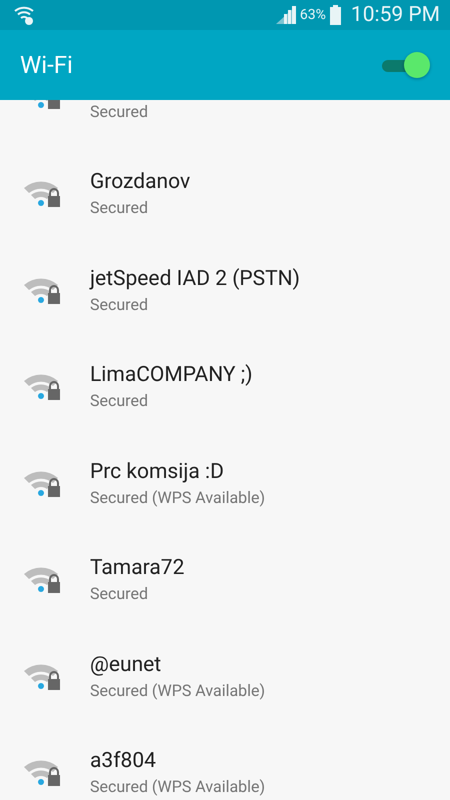 This screenshot has height=800, width=450. What do you see at coordinates (137, 568) in the screenshot?
I see `network-name: Tamara72` at bounding box center [137, 568].